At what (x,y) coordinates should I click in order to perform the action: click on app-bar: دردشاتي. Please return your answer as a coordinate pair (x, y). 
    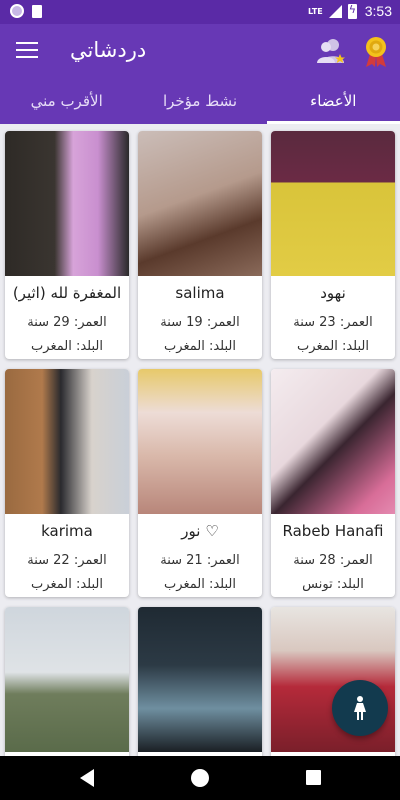
    Looking at the image, I should click on (200, 52).